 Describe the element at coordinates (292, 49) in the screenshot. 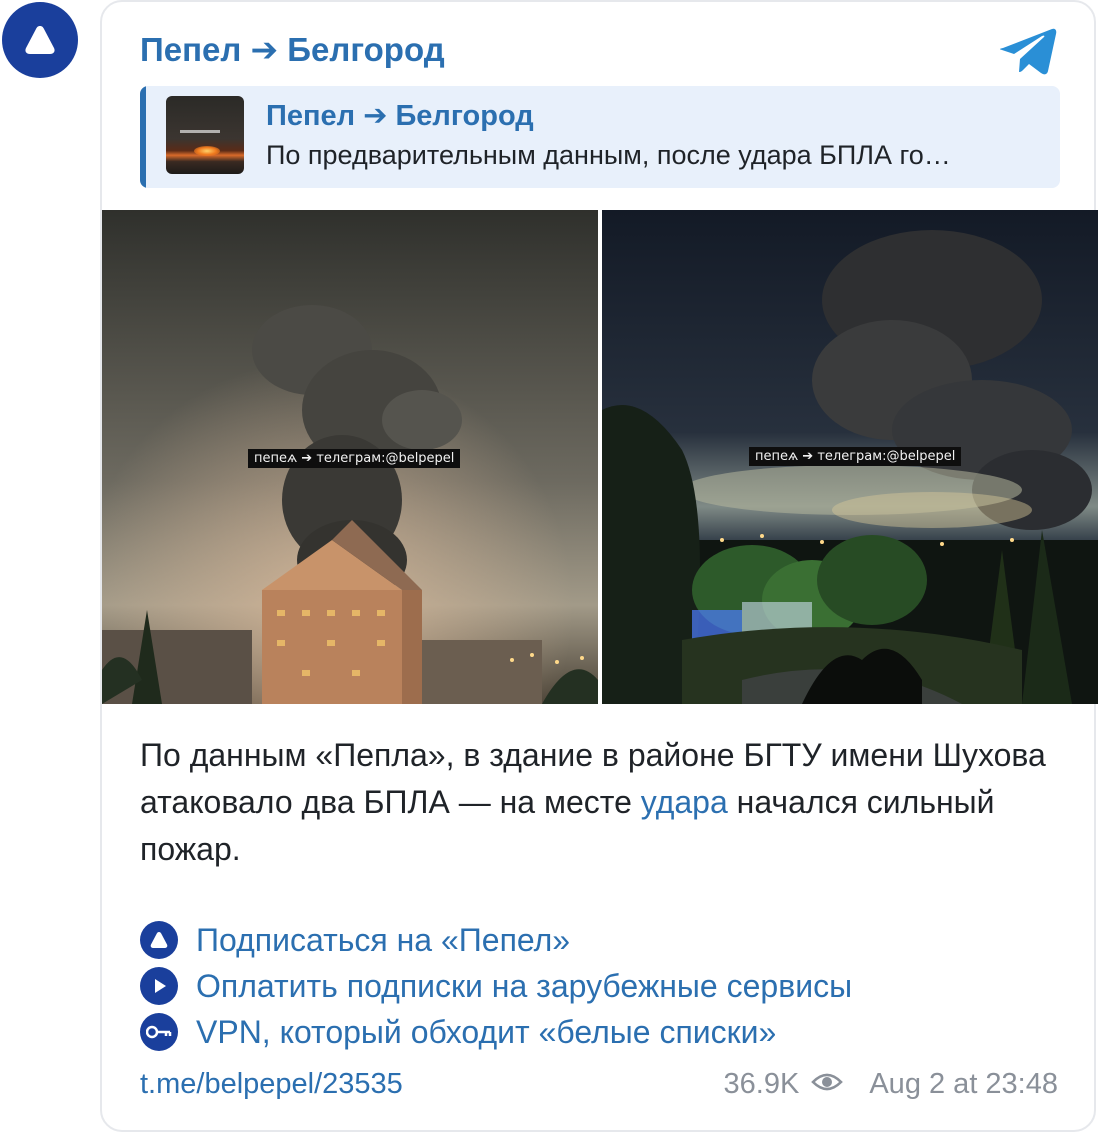

I see `channel-title: Пепел ➔ Белгород` at that location.